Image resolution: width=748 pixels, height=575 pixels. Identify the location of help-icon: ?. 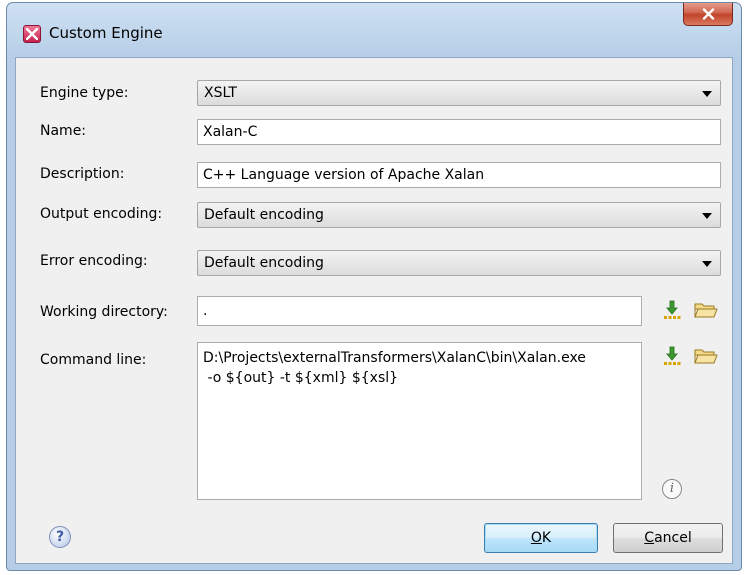
(60, 537).